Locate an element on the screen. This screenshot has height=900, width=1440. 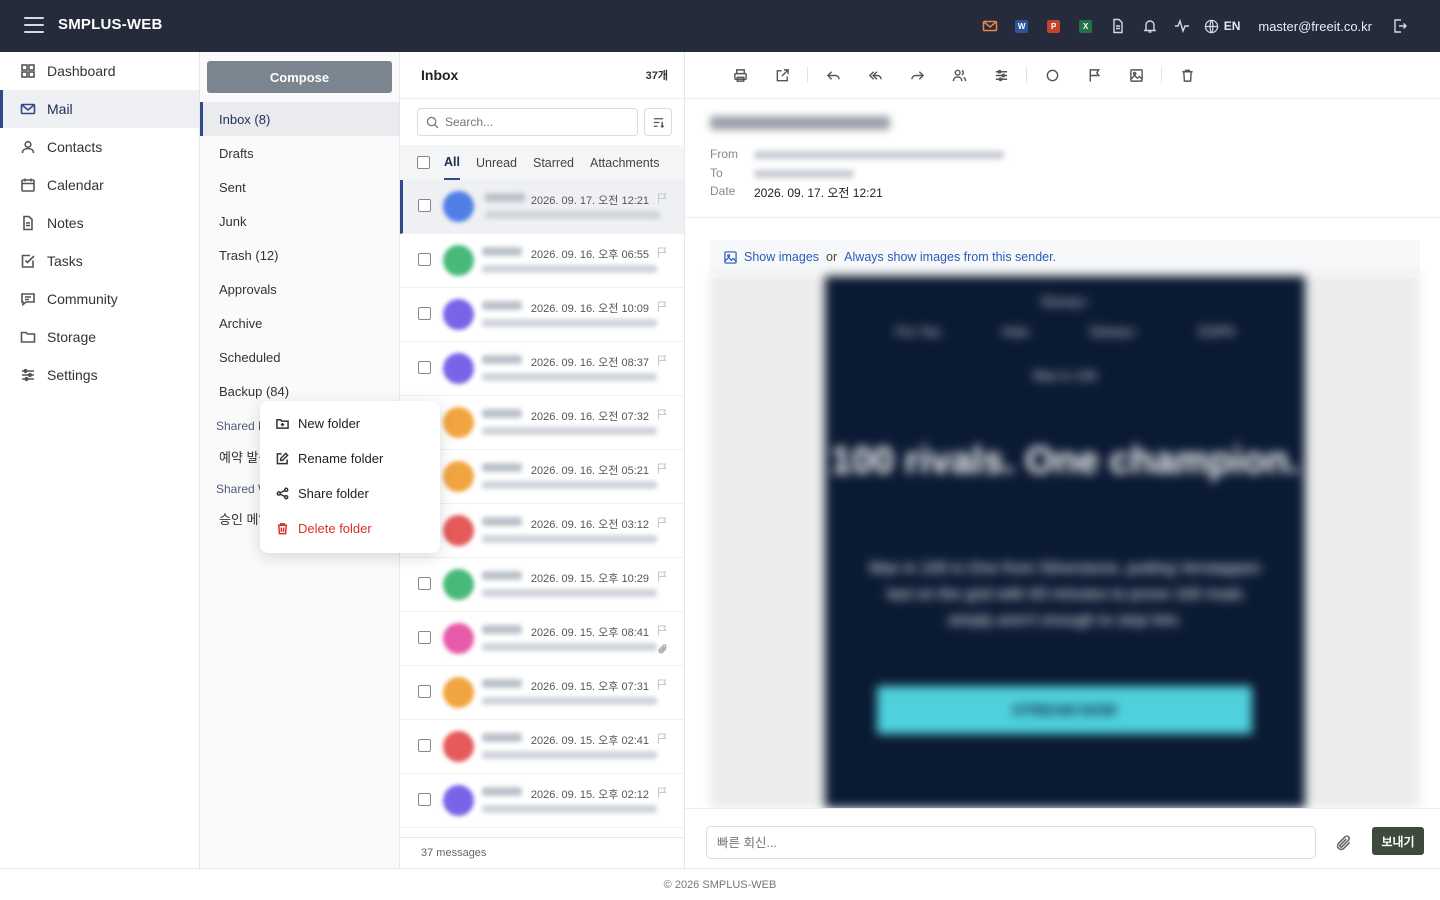
subject-redacted is located at coordinates (569, 269).